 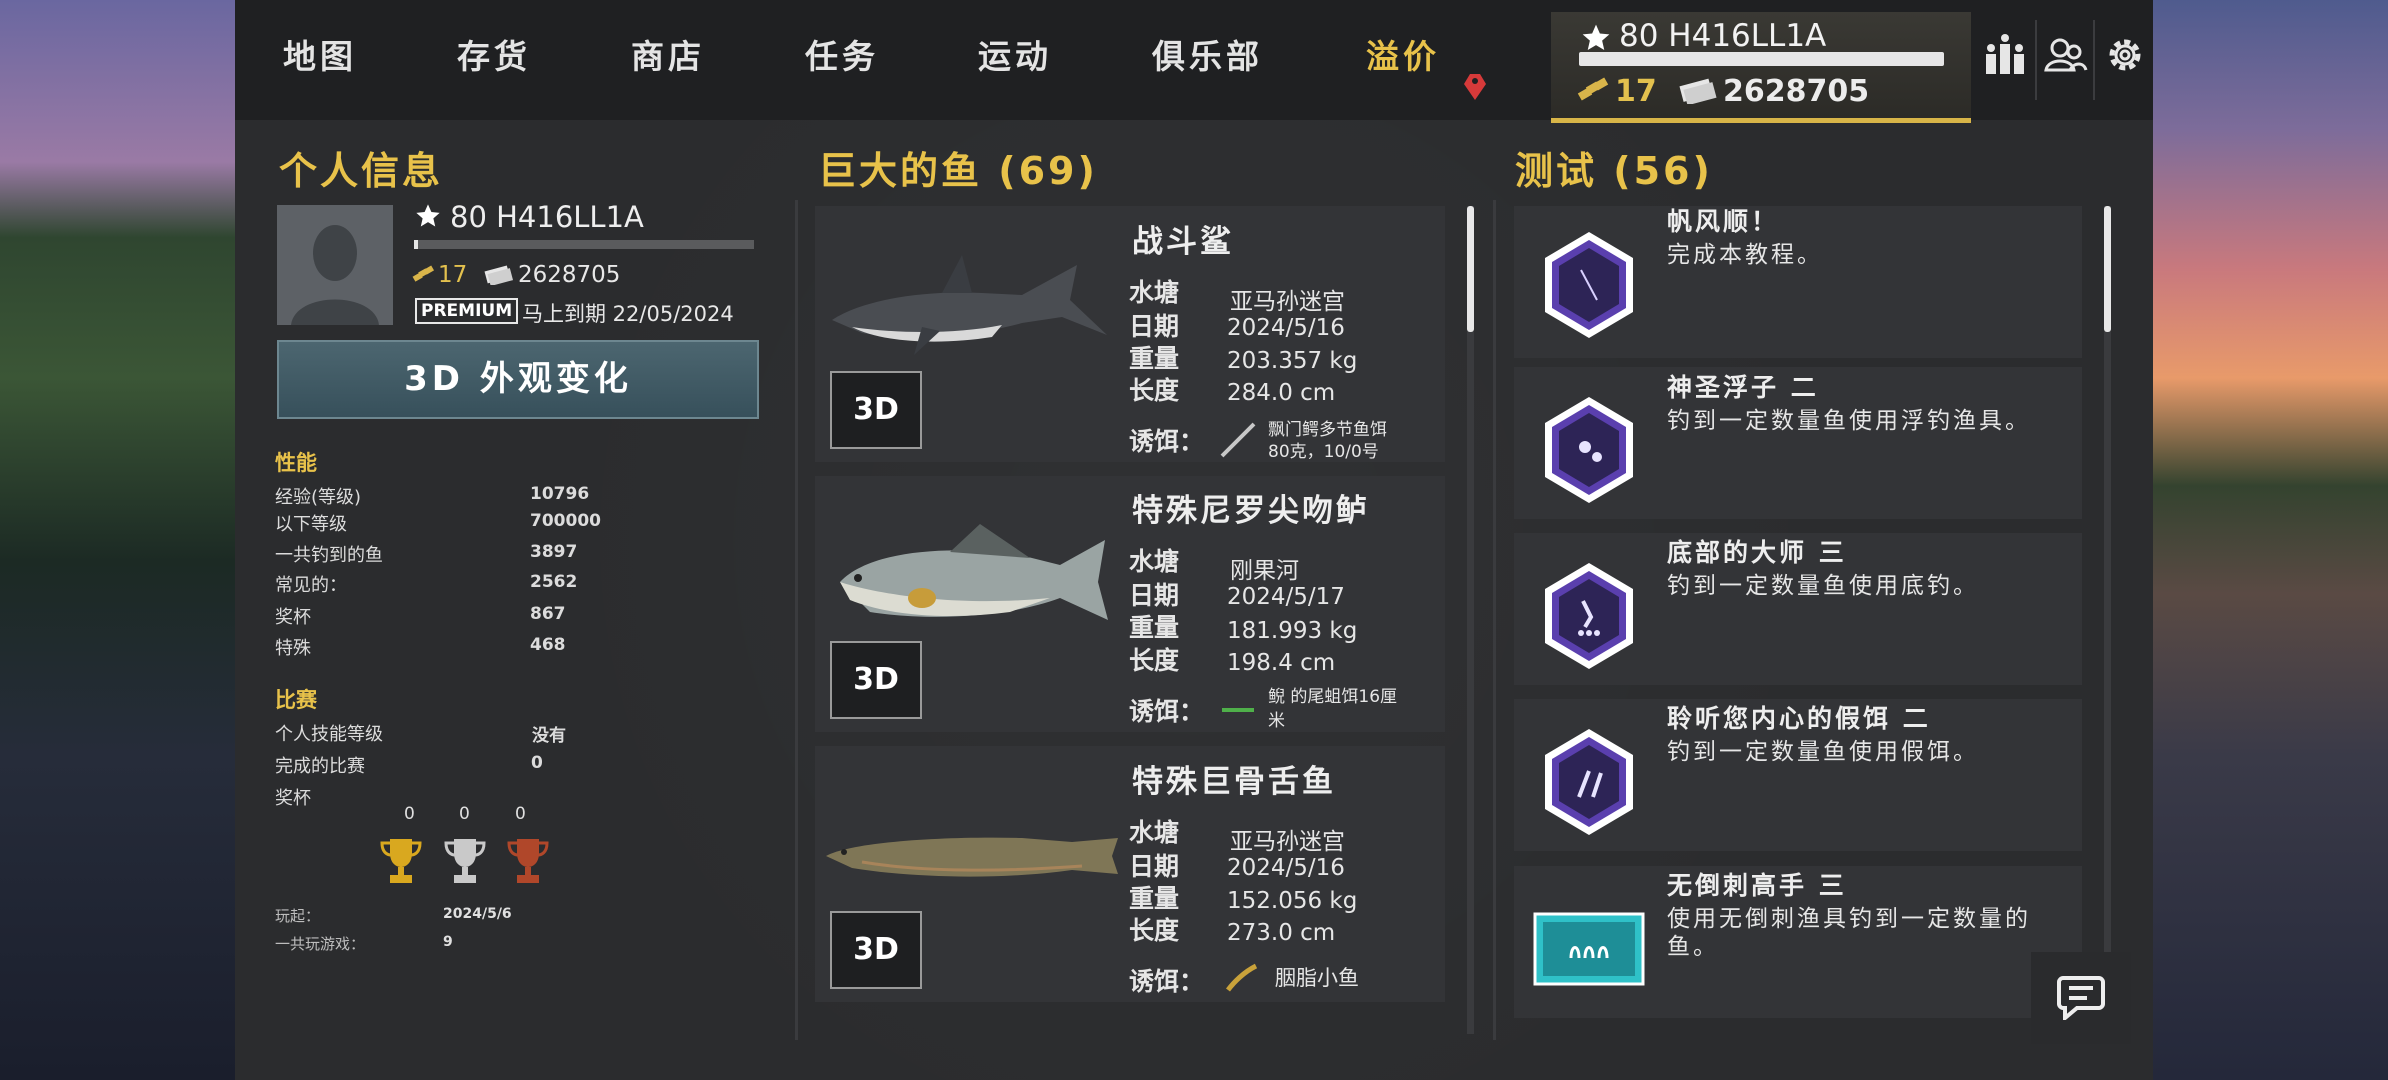 What do you see at coordinates (1264, 571) in the screenshot?
I see `pond-value: 刚果河` at bounding box center [1264, 571].